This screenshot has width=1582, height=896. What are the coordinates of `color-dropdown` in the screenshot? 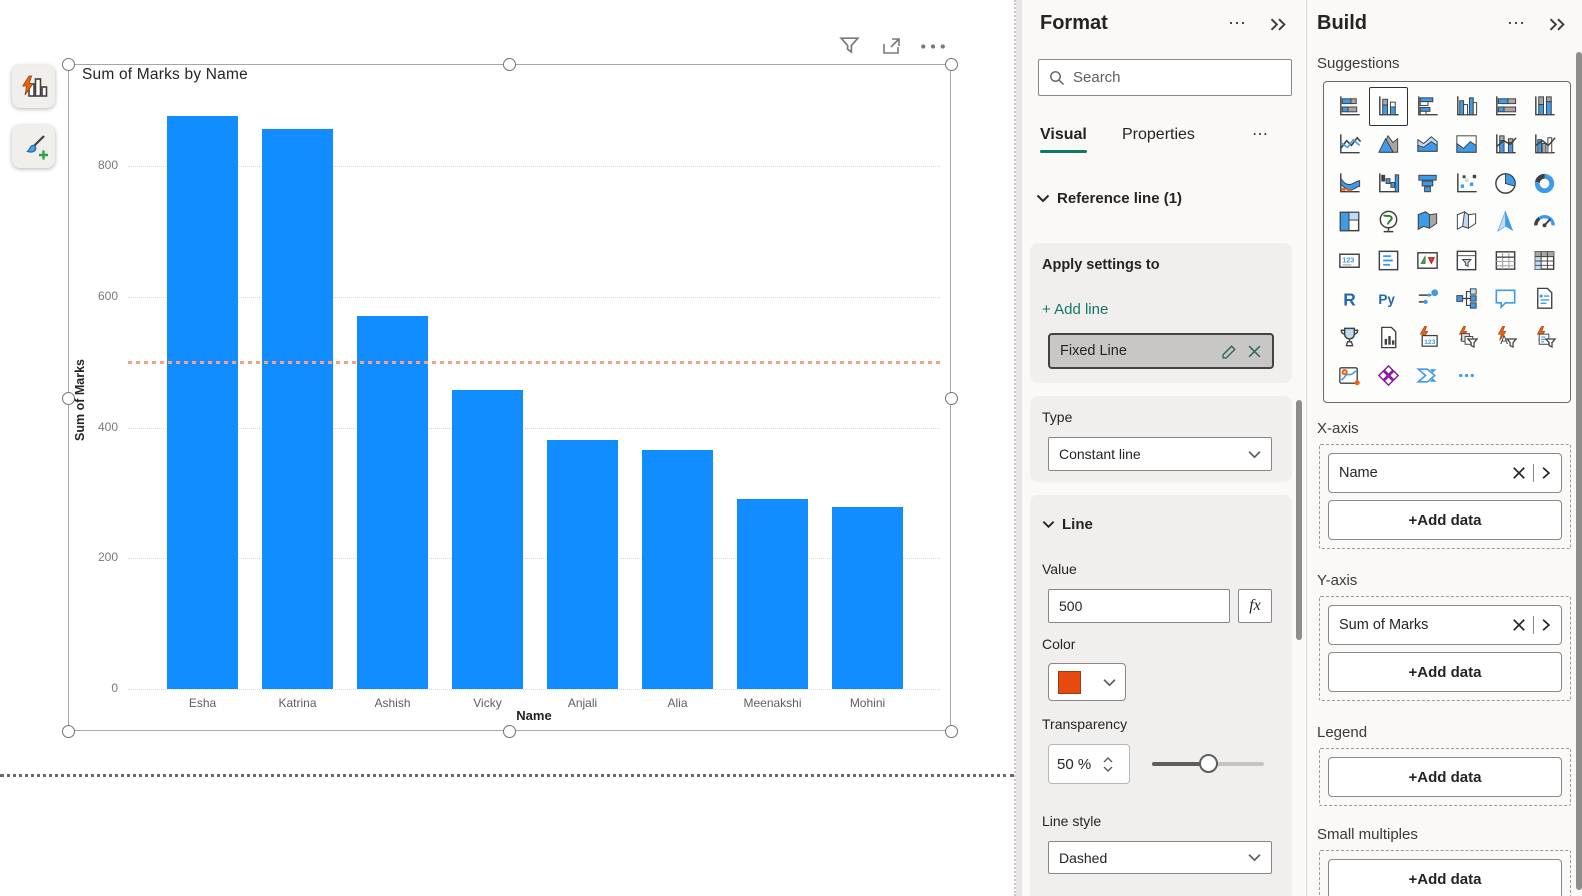 It's located at (1087, 682).